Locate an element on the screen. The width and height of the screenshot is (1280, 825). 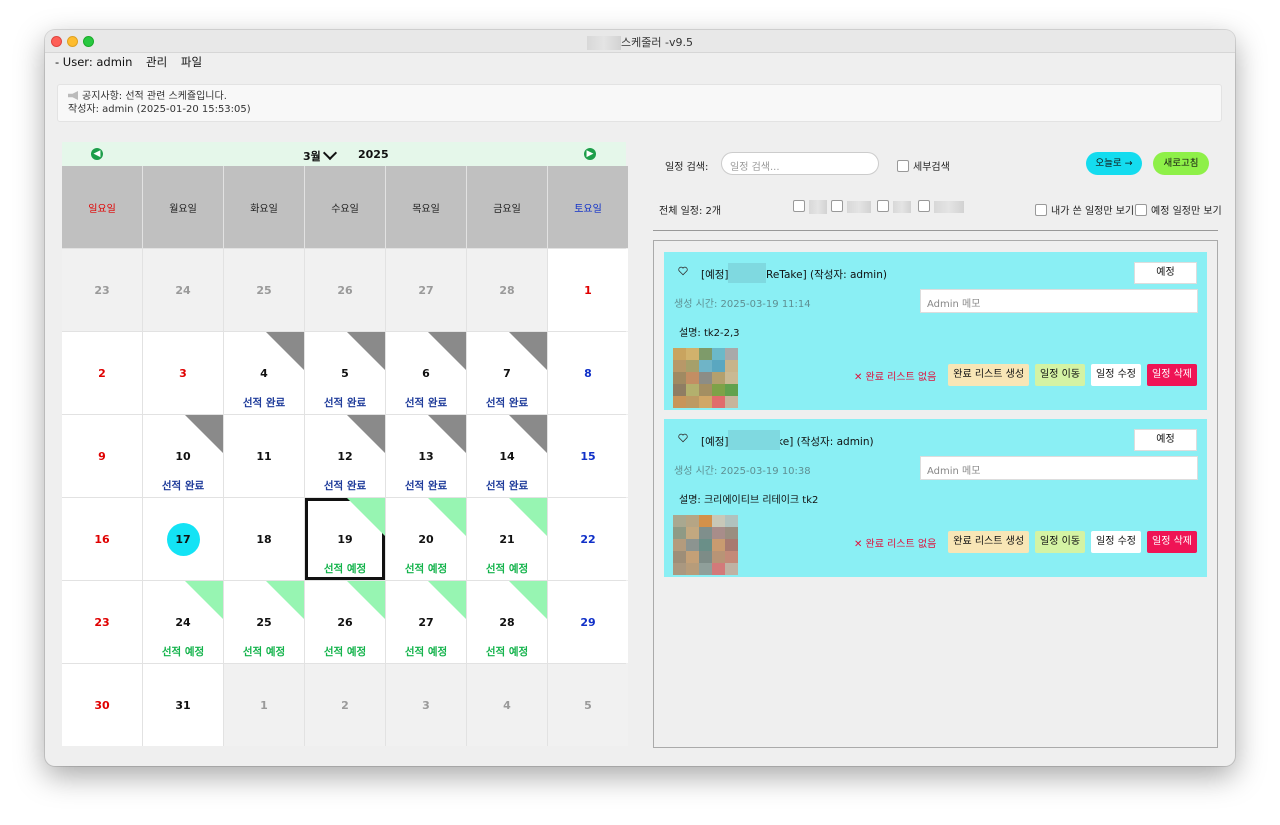
day-cell-selected: 19 선적 예정 is located at coordinates (345, 539).